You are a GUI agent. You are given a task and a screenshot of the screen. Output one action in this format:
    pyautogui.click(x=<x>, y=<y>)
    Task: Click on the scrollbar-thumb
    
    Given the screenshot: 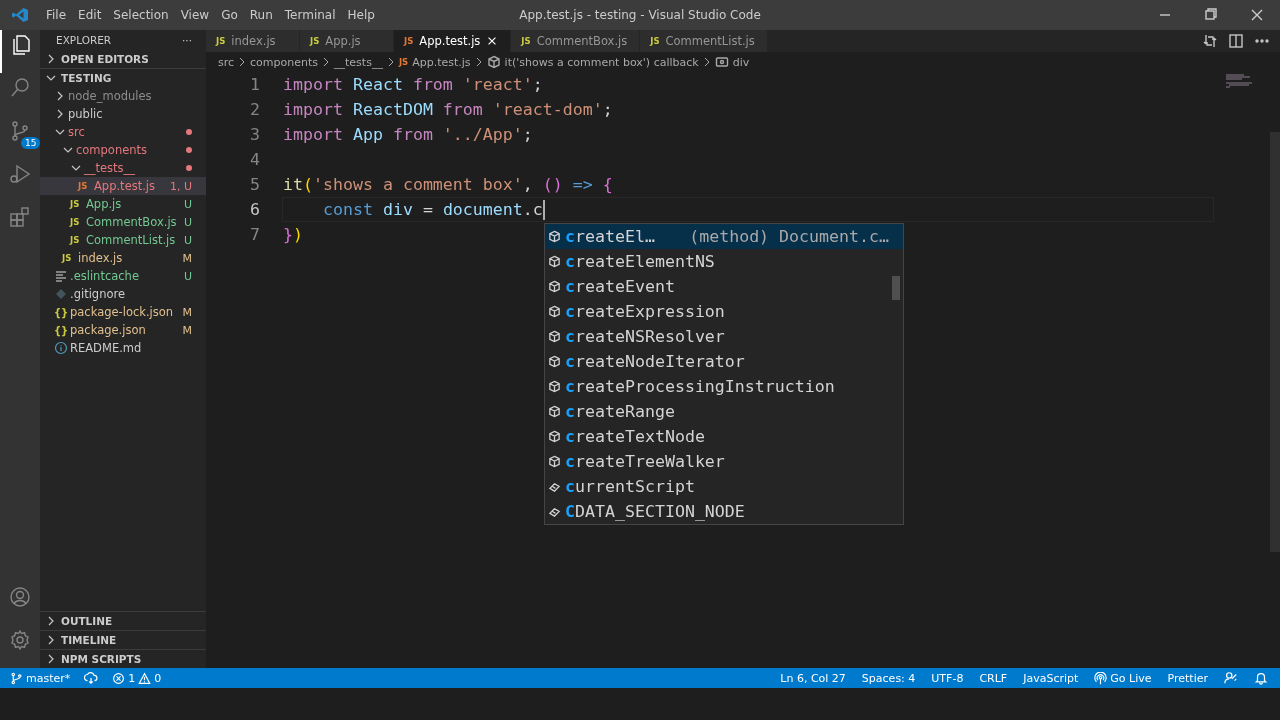 What is the action you would take?
    pyautogui.click(x=896, y=288)
    